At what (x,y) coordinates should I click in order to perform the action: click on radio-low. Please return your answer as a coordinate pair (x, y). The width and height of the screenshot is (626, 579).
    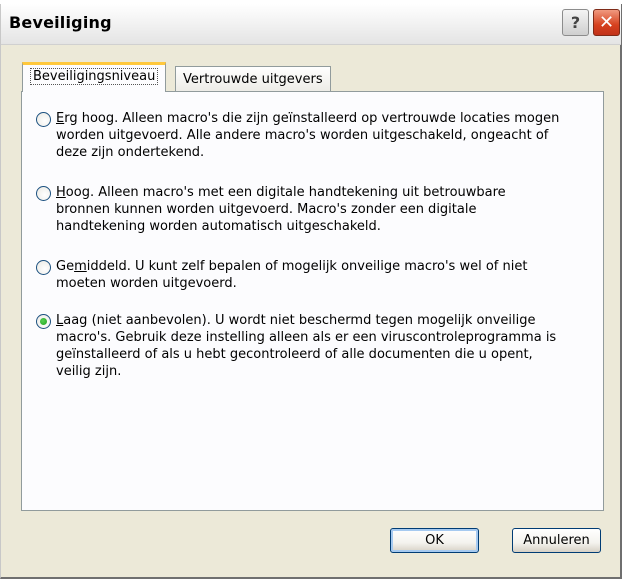
    Looking at the image, I should click on (43, 321).